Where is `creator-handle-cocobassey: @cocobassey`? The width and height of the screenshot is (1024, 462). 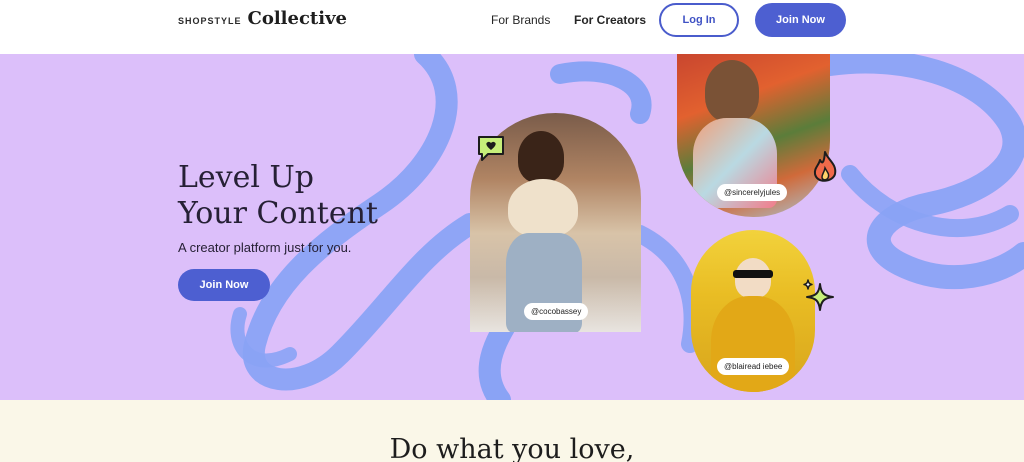
creator-handle-cocobassey: @cocobassey is located at coordinates (556, 311).